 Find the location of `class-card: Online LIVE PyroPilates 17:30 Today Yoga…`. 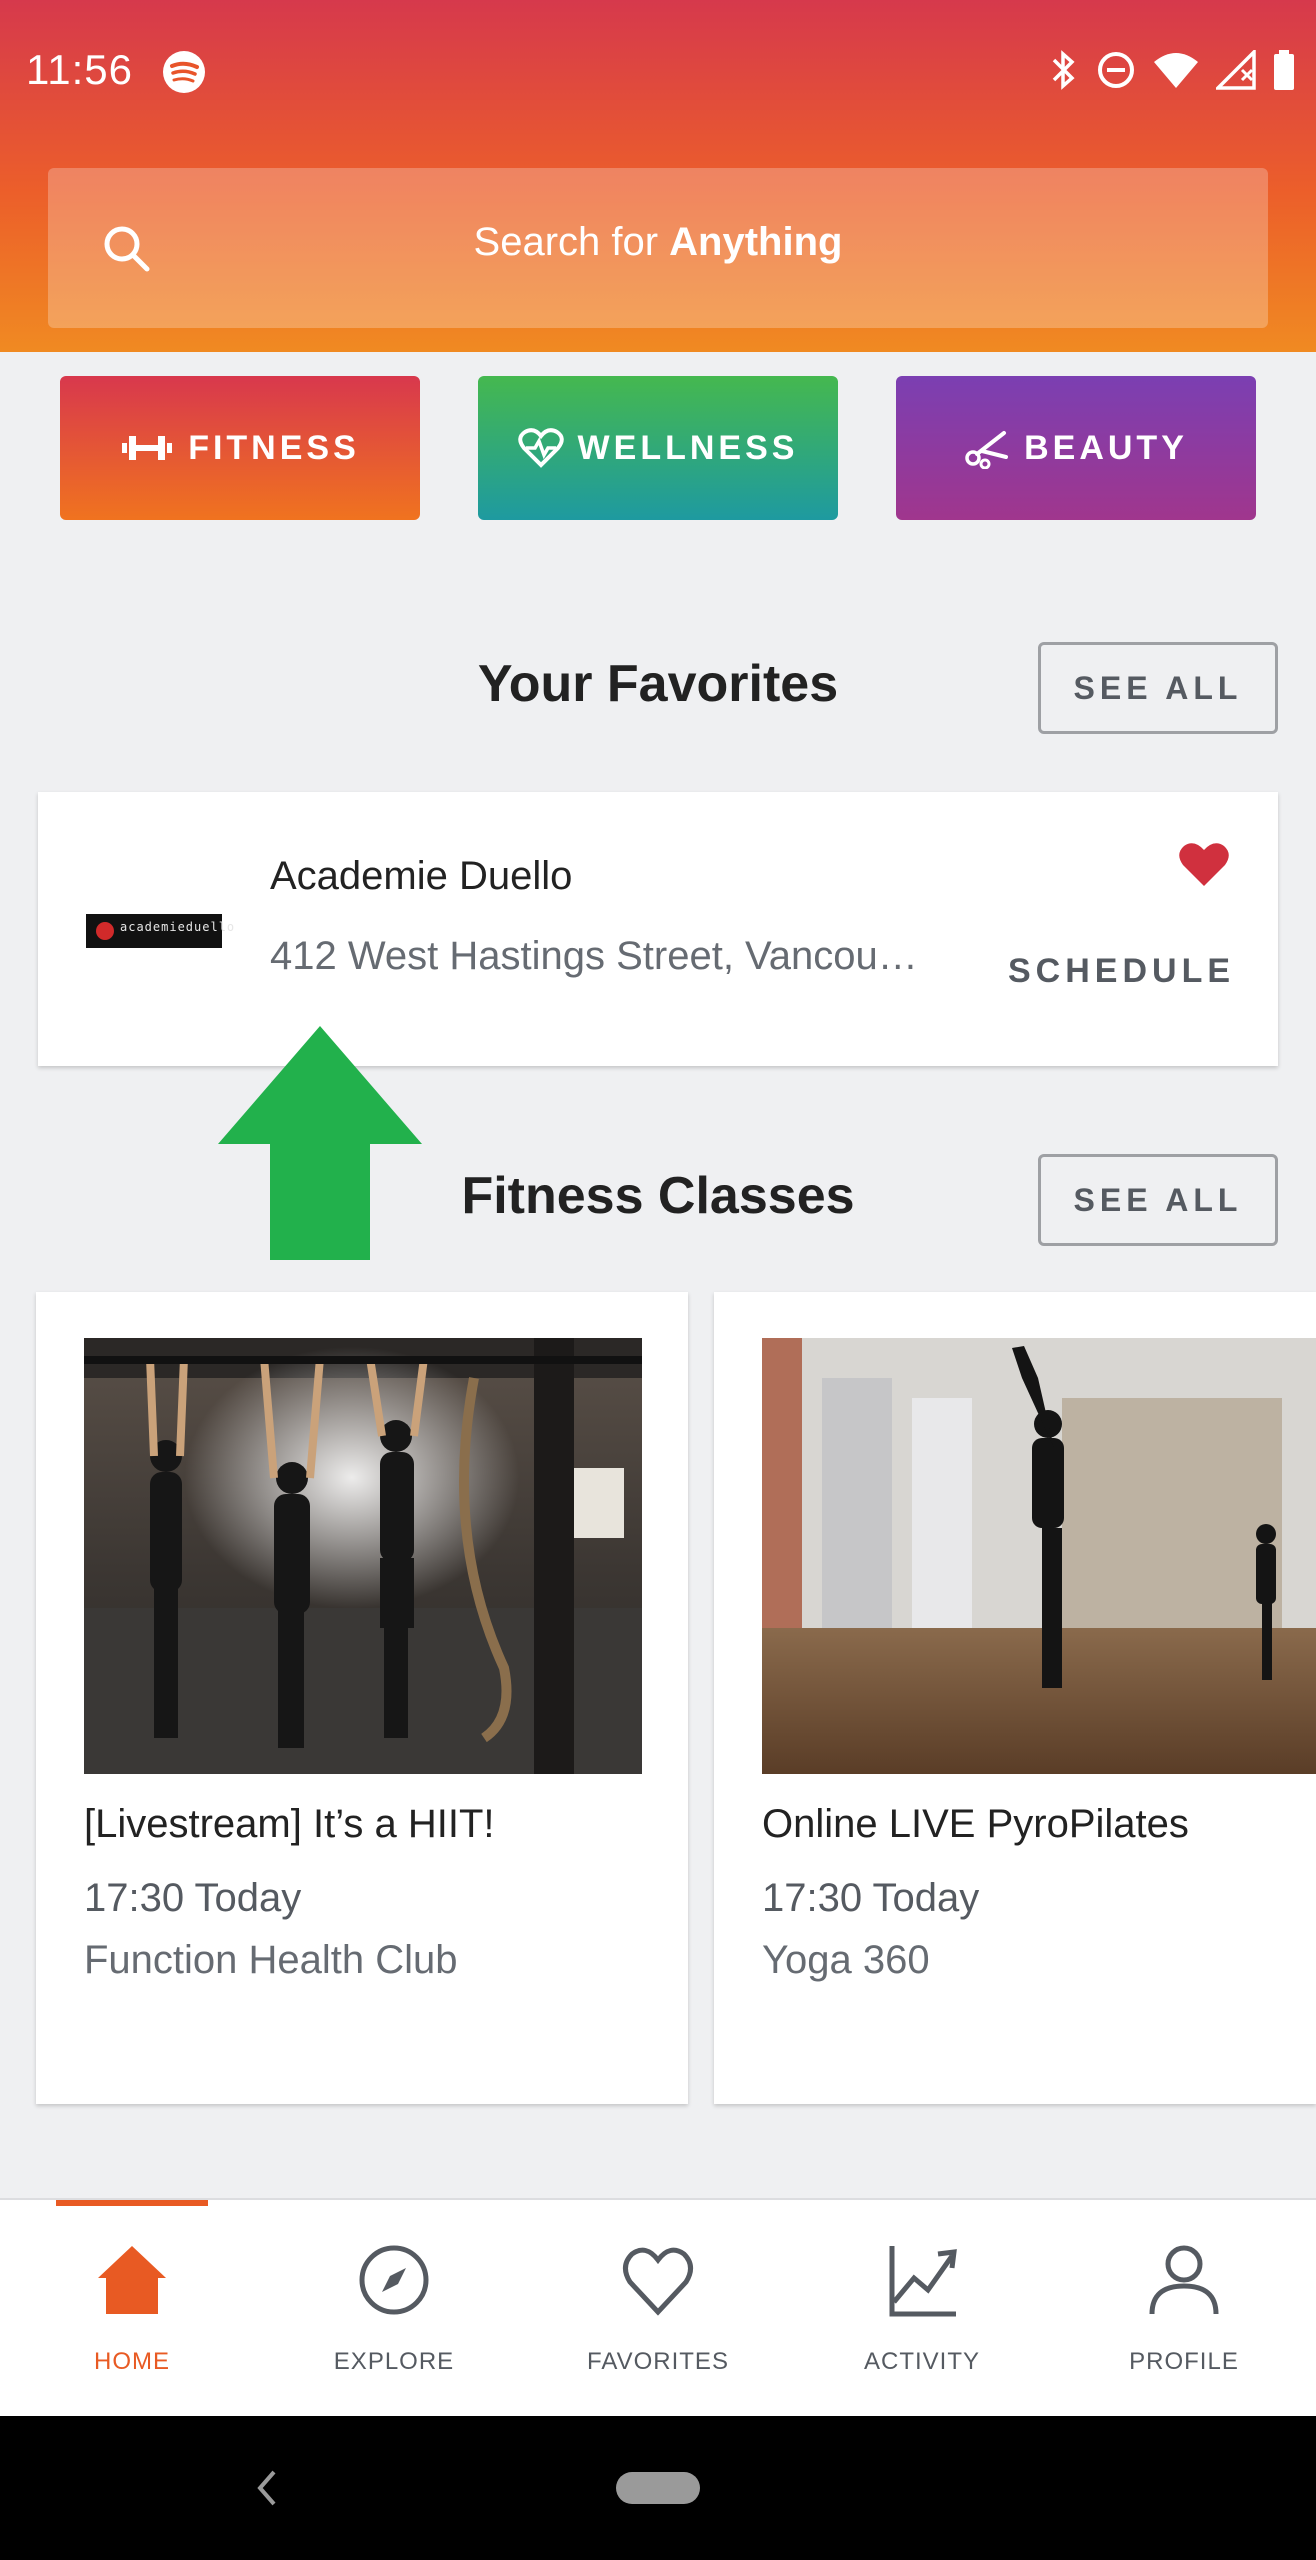

class-card: Online LIVE PyroPilates 17:30 Today Yoga… is located at coordinates (1015, 1698).